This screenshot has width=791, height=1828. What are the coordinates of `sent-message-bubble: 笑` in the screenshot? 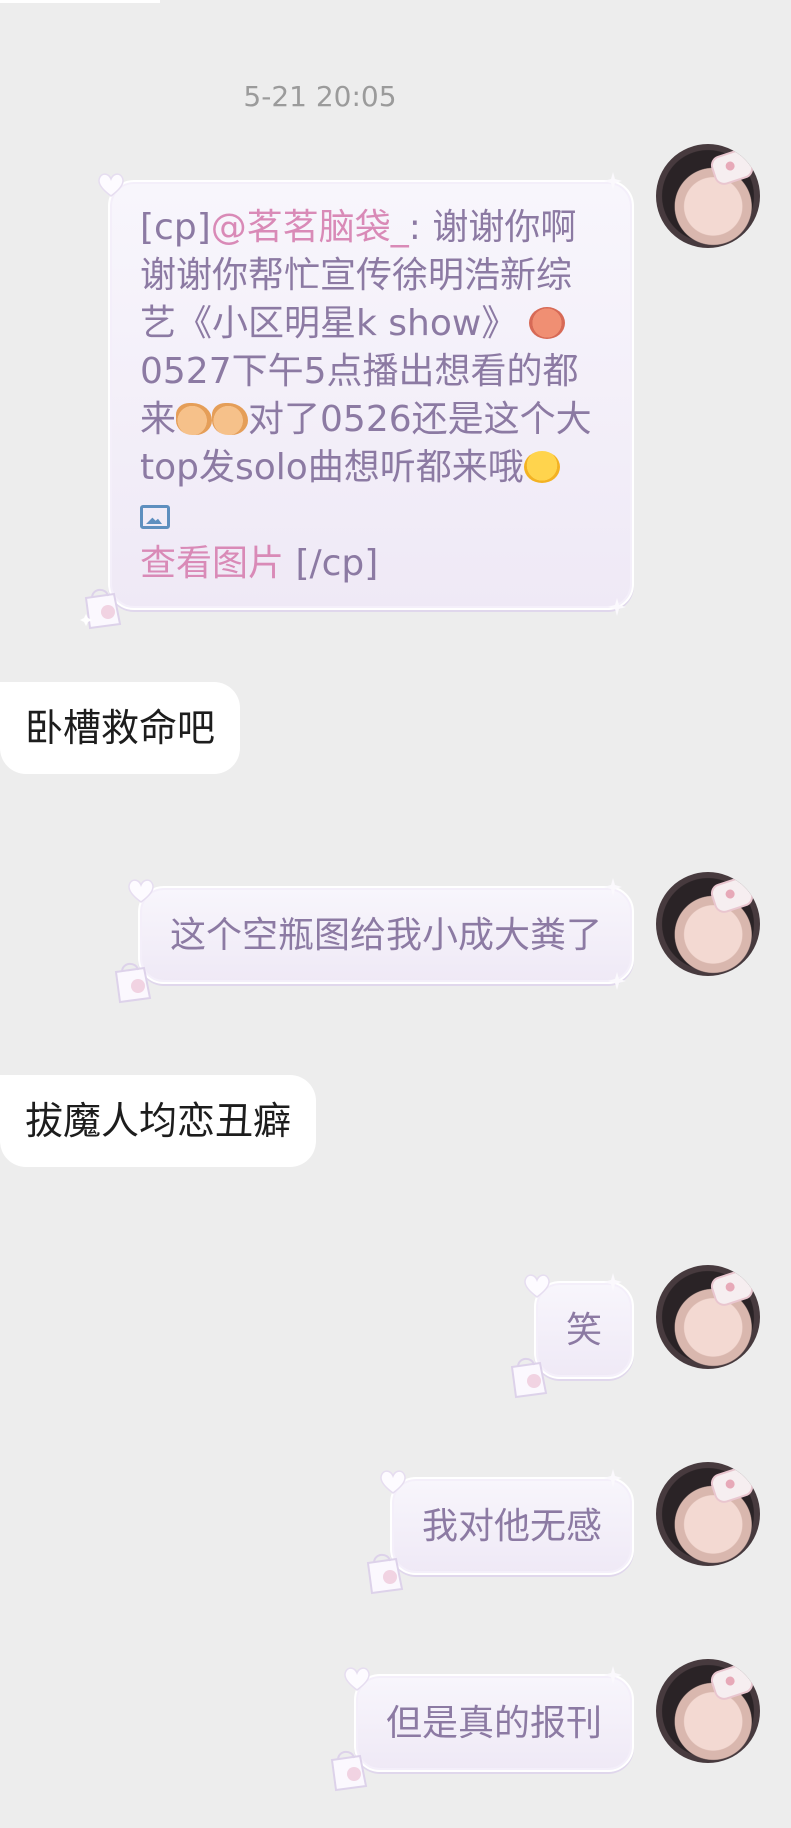 It's located at (572, 1336).